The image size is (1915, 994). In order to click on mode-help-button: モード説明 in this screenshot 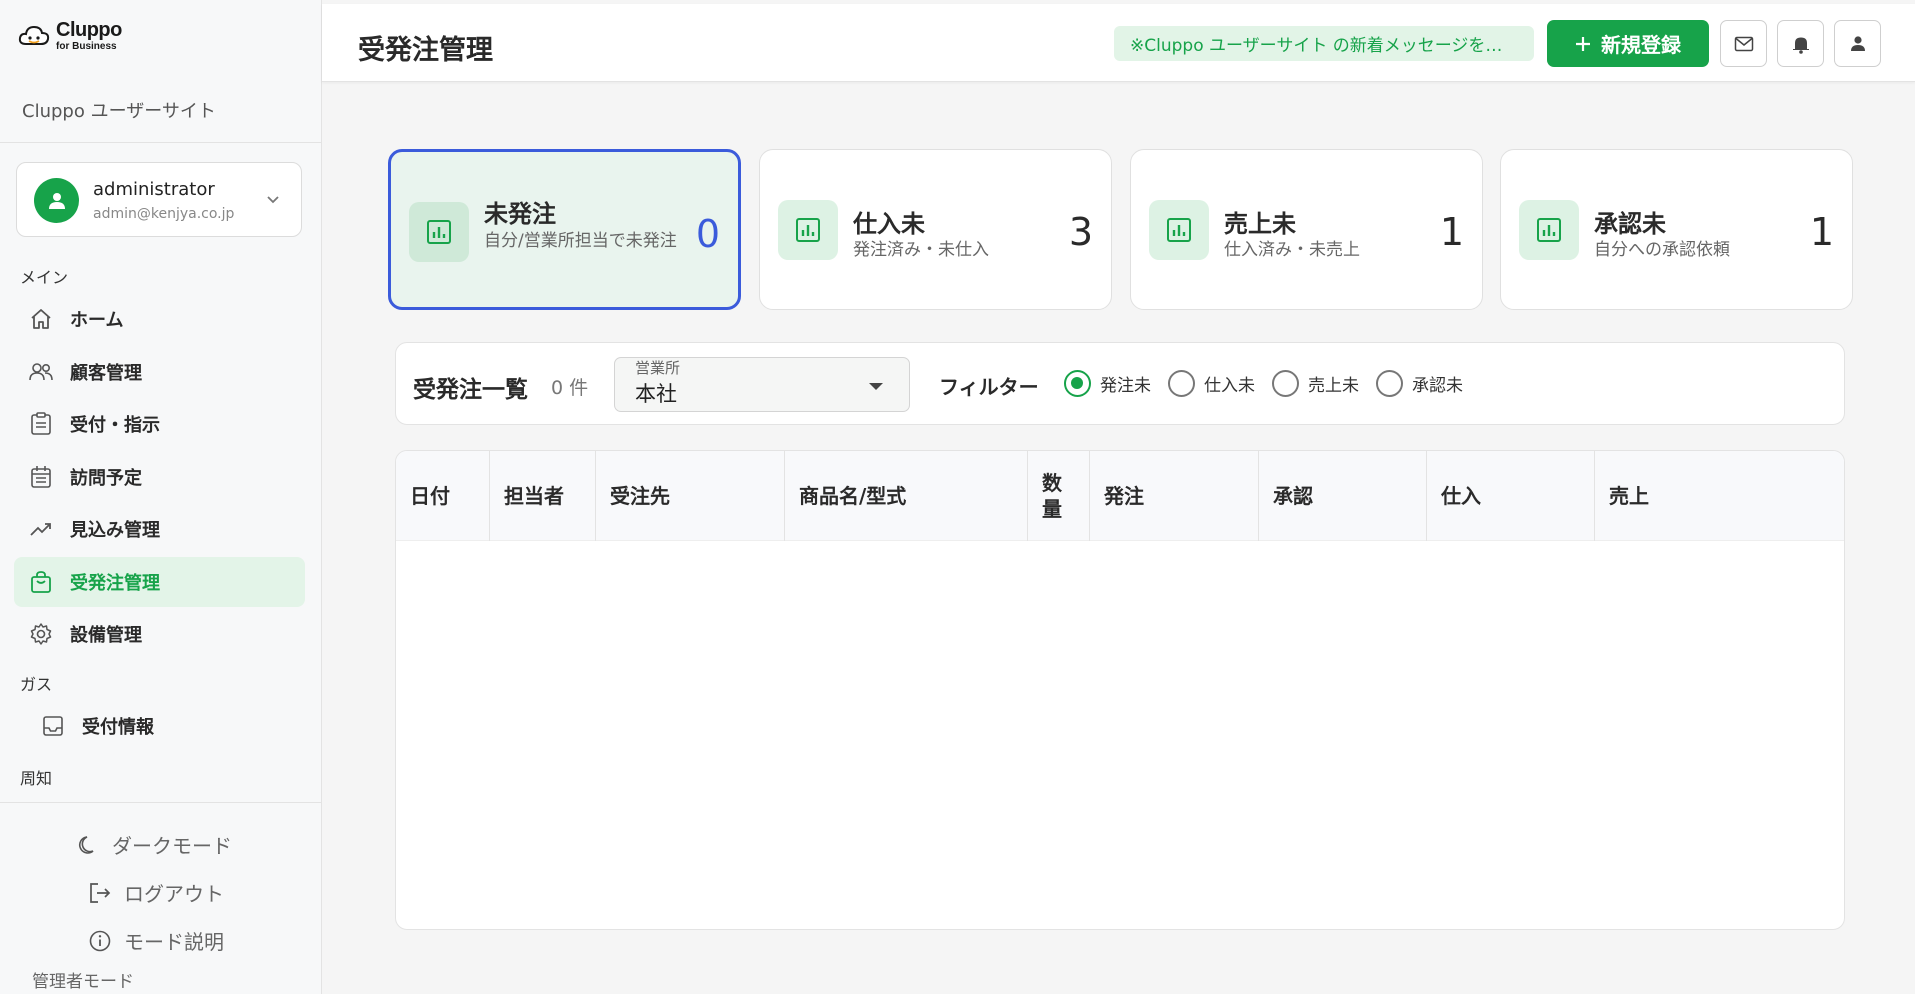, I will do `click(156, 940)`.